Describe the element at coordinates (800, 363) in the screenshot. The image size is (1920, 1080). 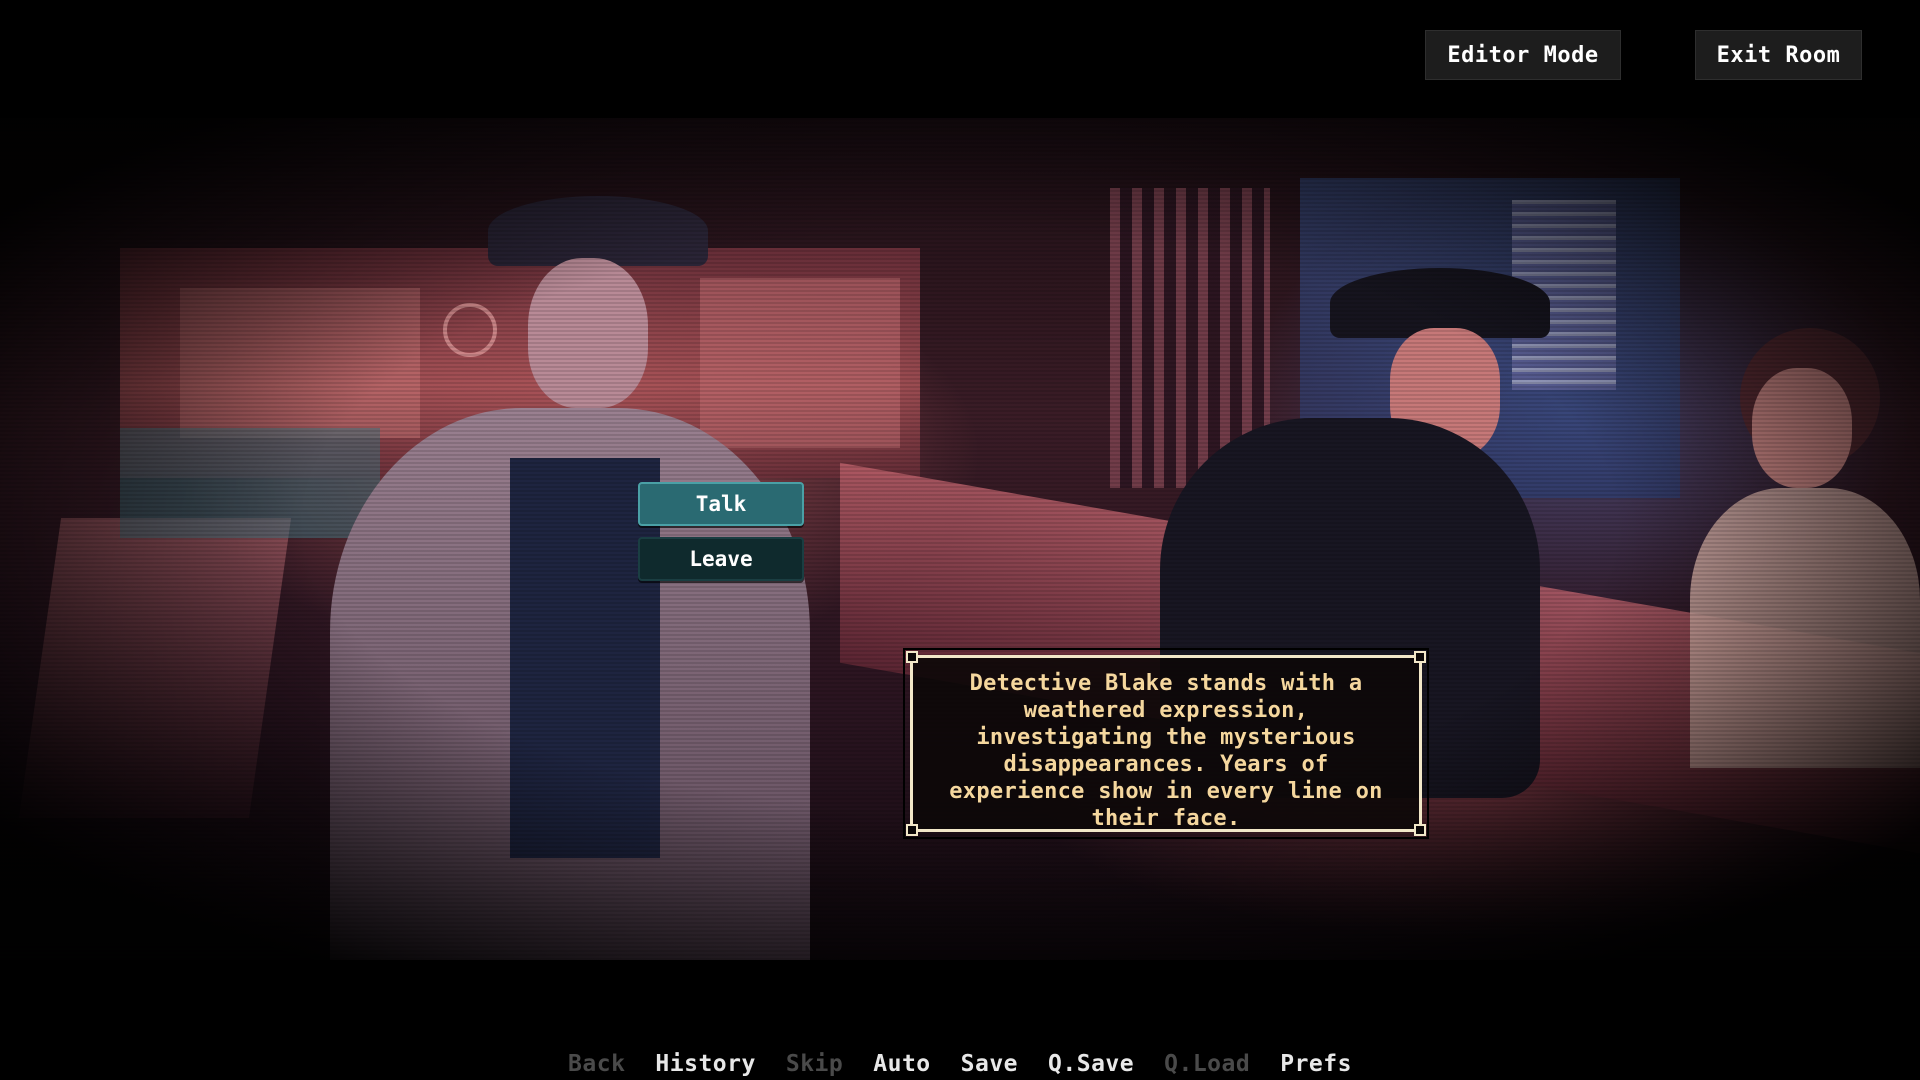
I see `diner-window` at that location.